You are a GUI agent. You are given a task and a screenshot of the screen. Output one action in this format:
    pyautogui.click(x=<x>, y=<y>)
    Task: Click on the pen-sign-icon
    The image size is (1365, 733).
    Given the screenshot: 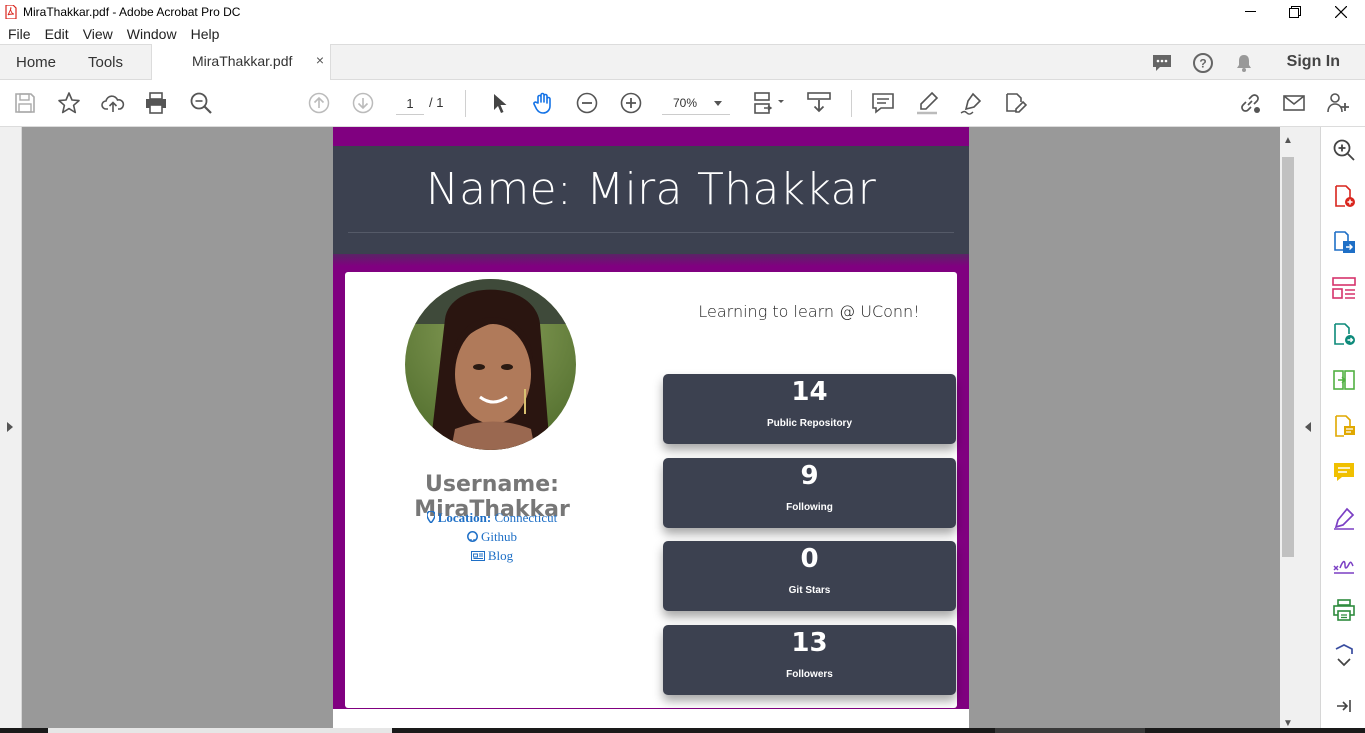 What is the action you would take?
    pyautogui.click(x=1344, y=518)
    